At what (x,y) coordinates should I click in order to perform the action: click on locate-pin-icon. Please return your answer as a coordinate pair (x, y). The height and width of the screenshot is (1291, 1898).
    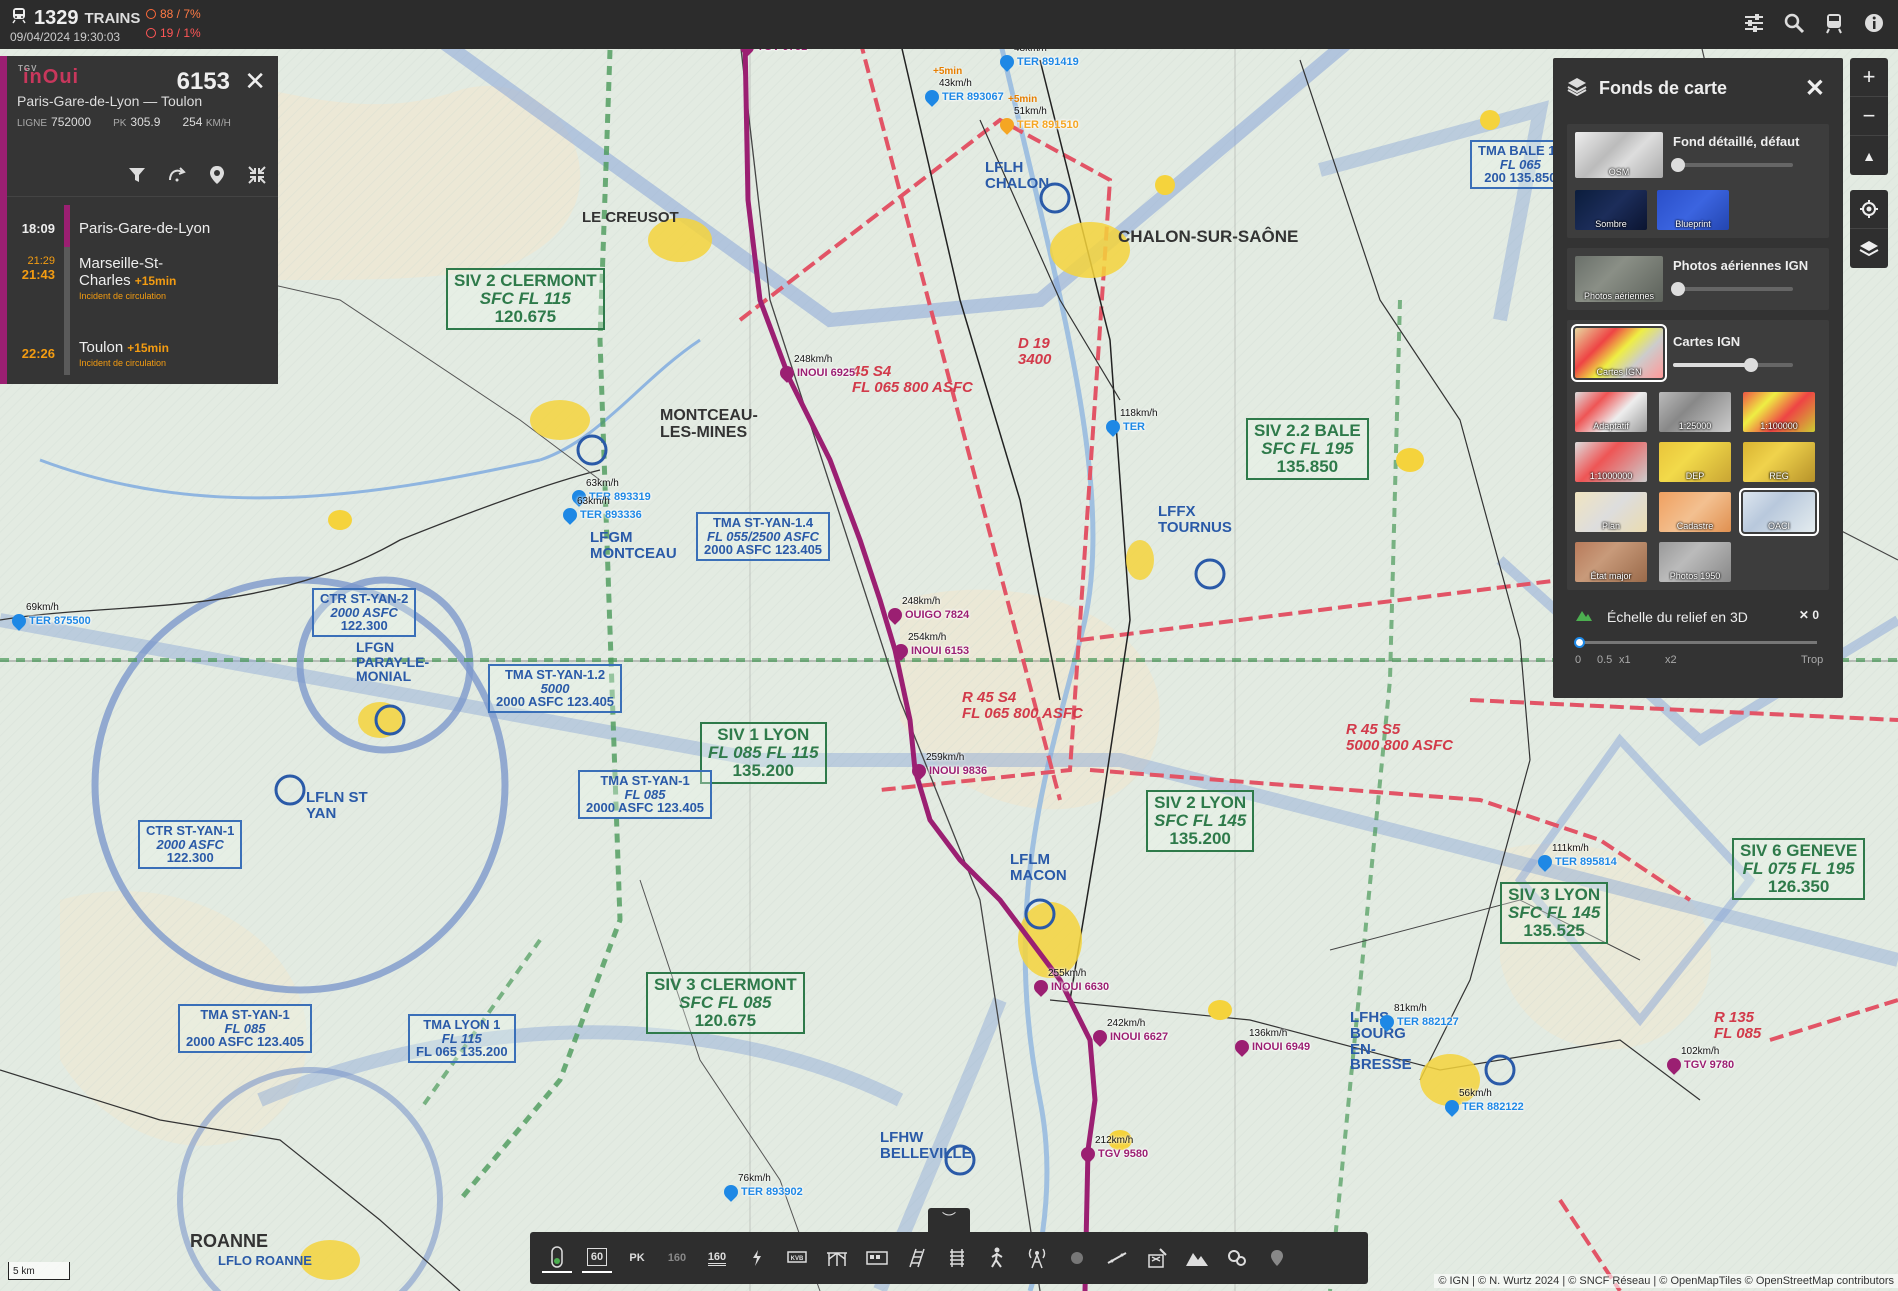
    Looking at the image, I should click on (217, 175).